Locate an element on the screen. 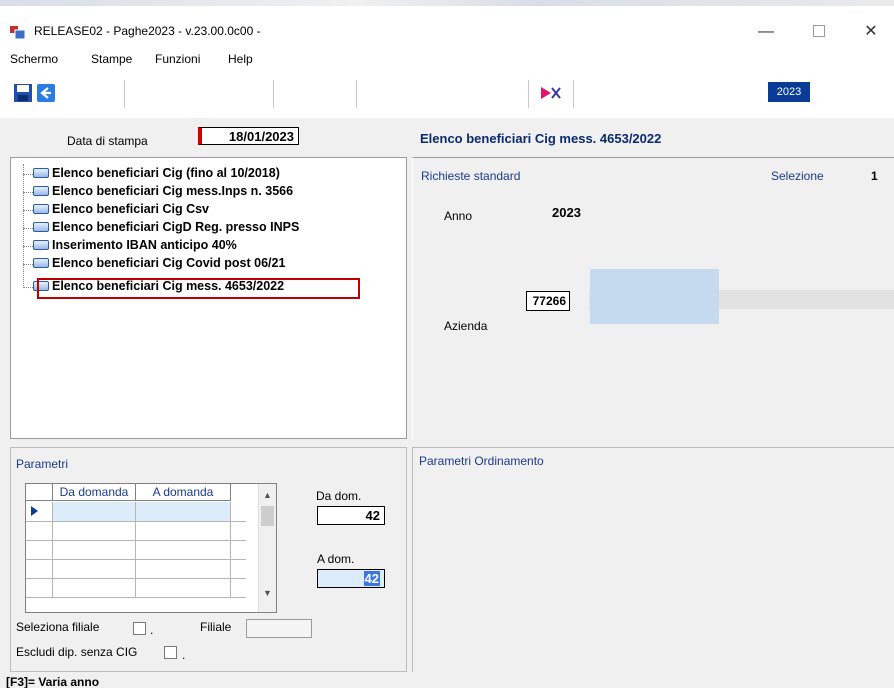 The height and width of the screenshot is (688, 894). tree-item: Elenco beneficiari Cig mess.Inps n. 3566 is located at coordinates (163, 191).